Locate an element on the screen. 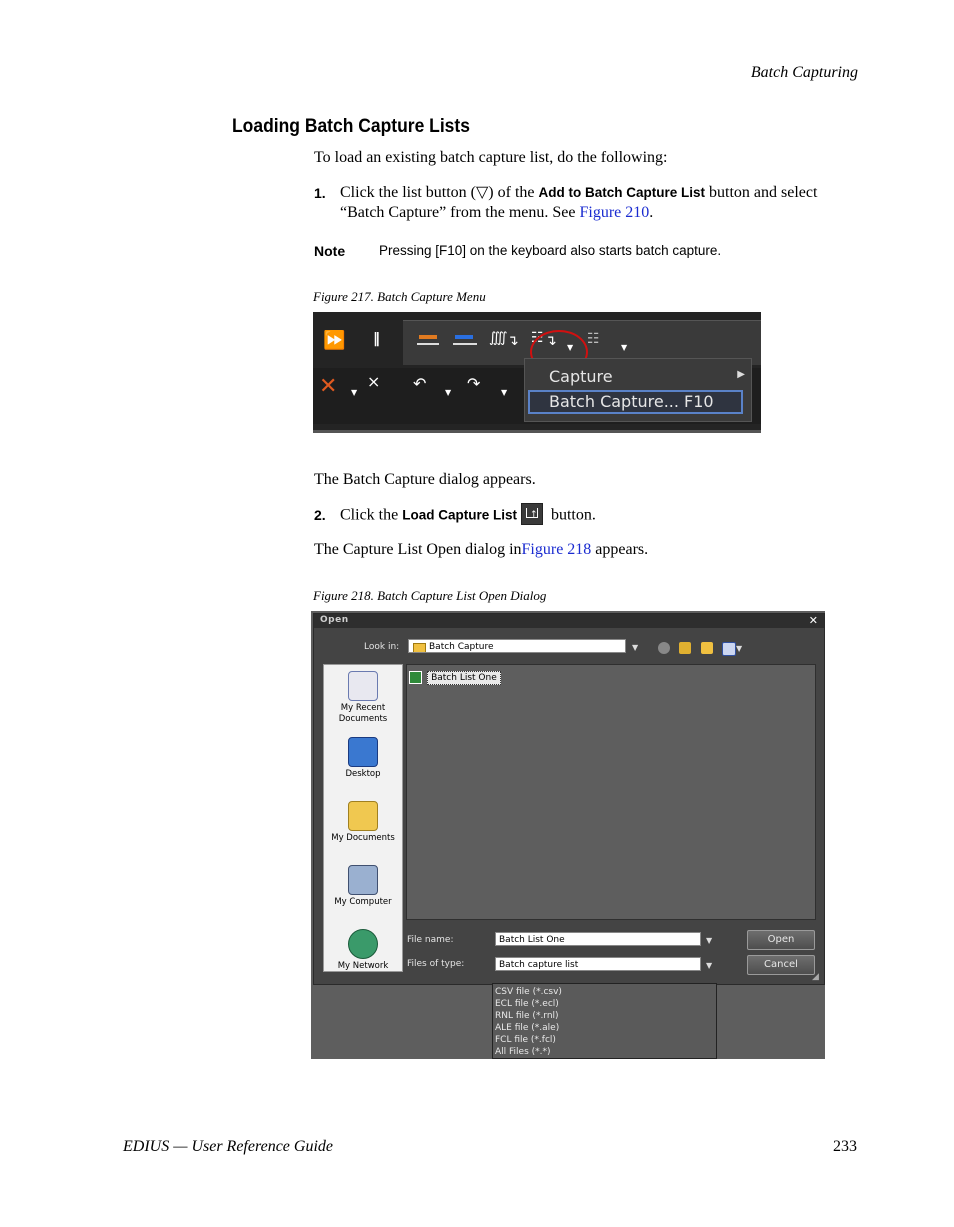 The height and width of the screenshot is (1227, 954). capture-settings-icon: ☷ is located at coordinates (593, 339).